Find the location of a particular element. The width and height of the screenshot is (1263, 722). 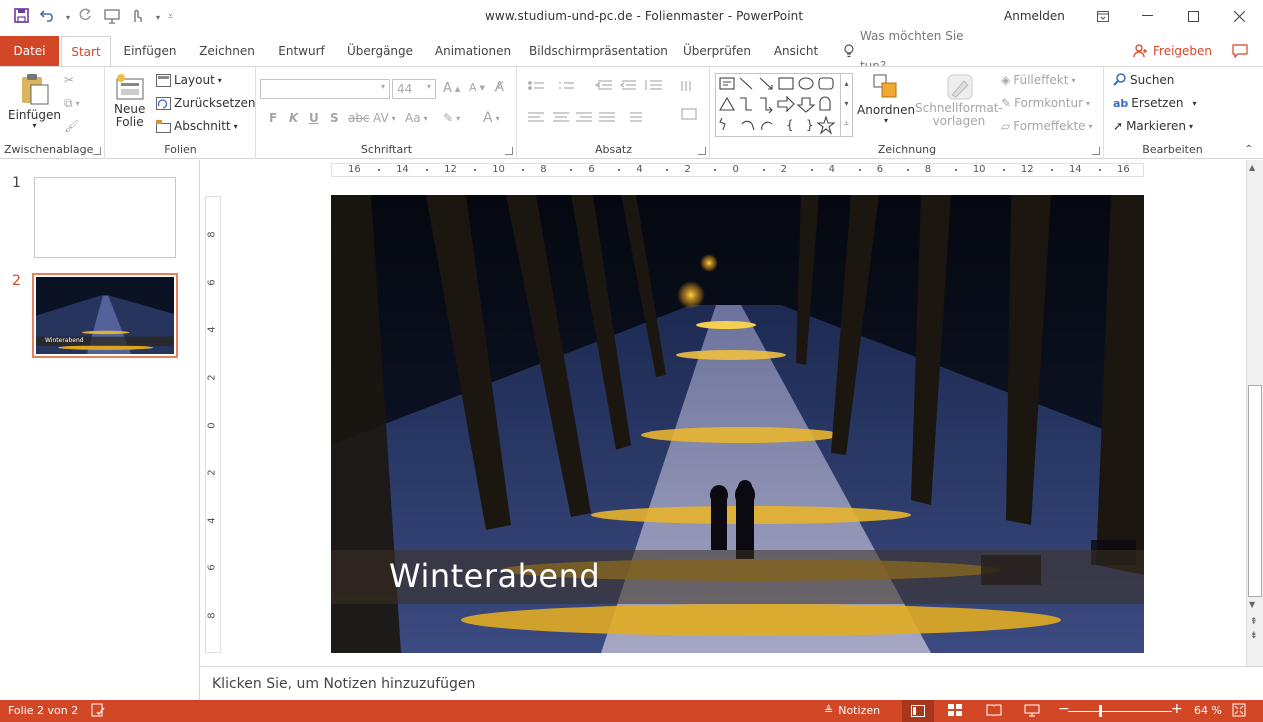

touch-dropdown-icon: ▾ is located at coordinates (158, 17).